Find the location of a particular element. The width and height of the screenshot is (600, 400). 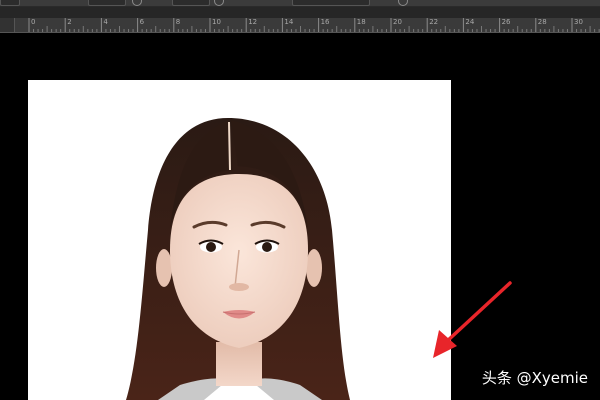

options-bar is located at coordinates (300, 3).